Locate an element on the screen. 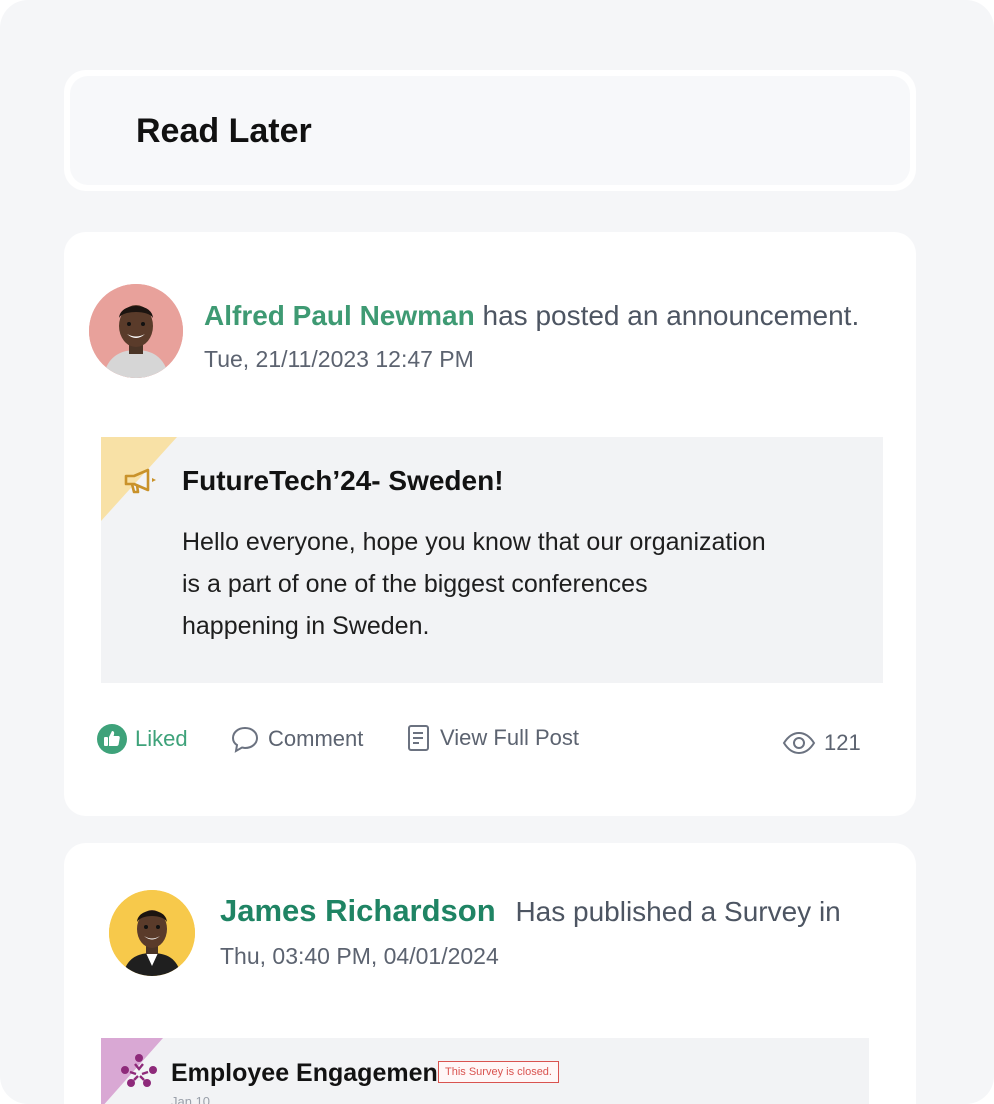  author-name-link: Alfred Paul Newman is located at coordinates (339, 315).